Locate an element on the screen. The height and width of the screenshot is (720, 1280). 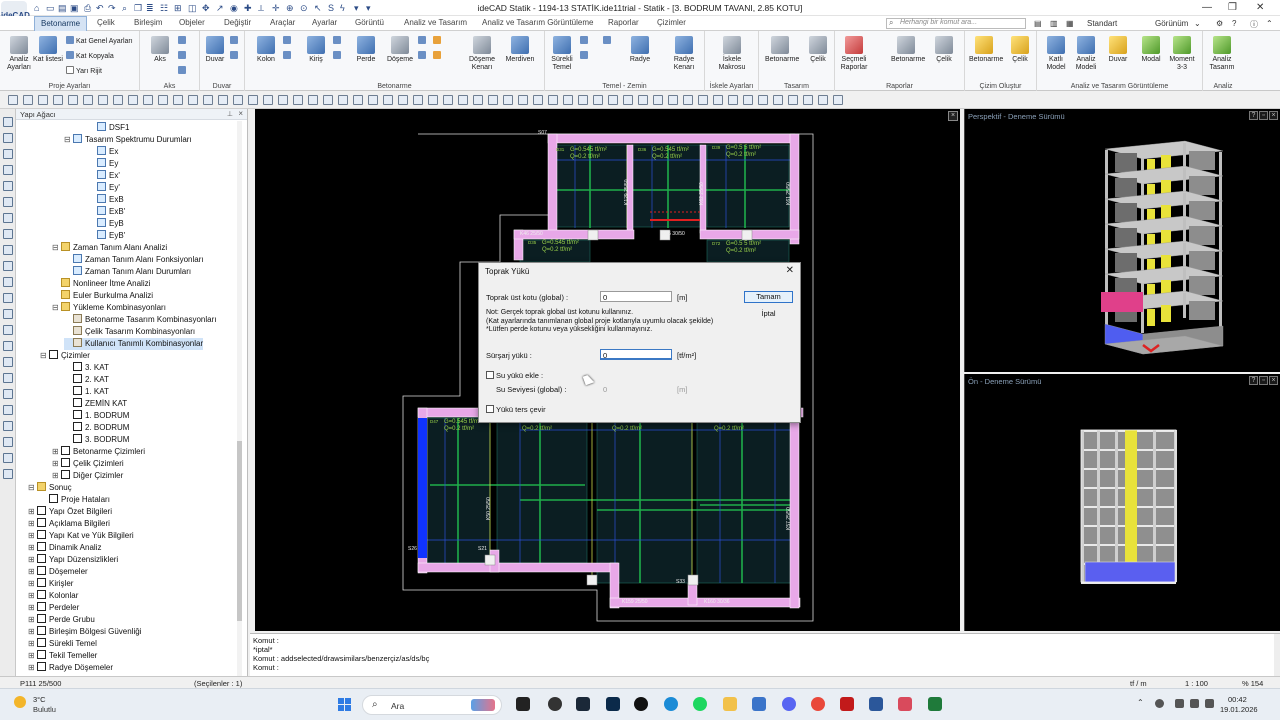
close-icon: ✕ is located at coordinates (790, 270).